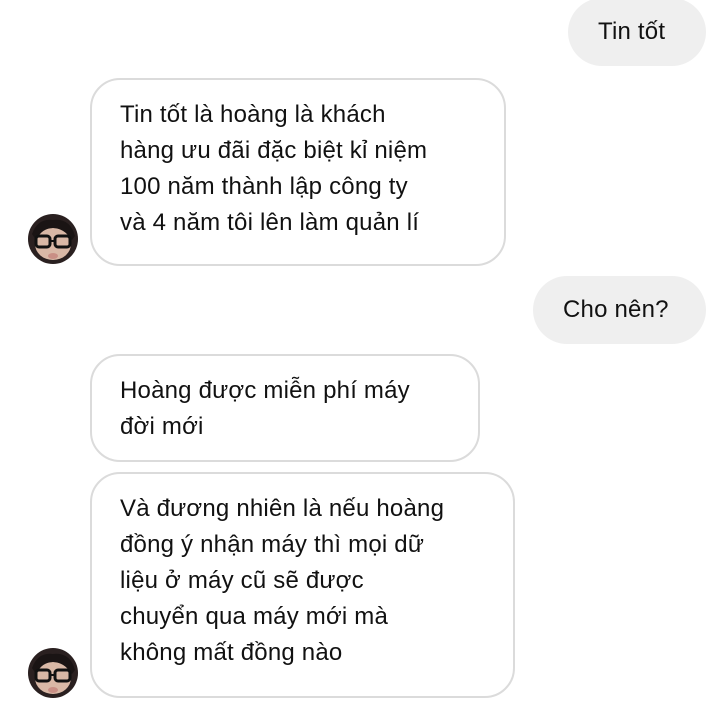 The width and height of the screenshot is (720, 702). Describe the element at coordinates (282, 508) in the screenshot. I see `message-line: Và đương nhiên là nếu hoàng` at that location.